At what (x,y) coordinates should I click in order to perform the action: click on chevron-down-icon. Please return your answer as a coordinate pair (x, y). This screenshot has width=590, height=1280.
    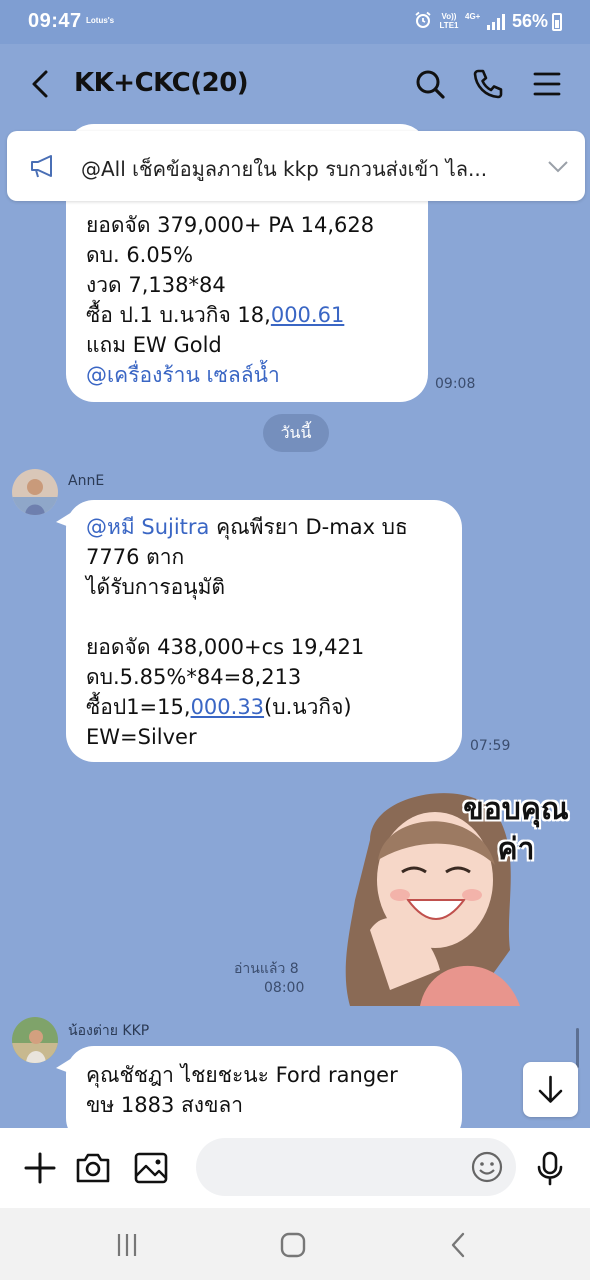
    Looking at the image, I should click on (558, 166).